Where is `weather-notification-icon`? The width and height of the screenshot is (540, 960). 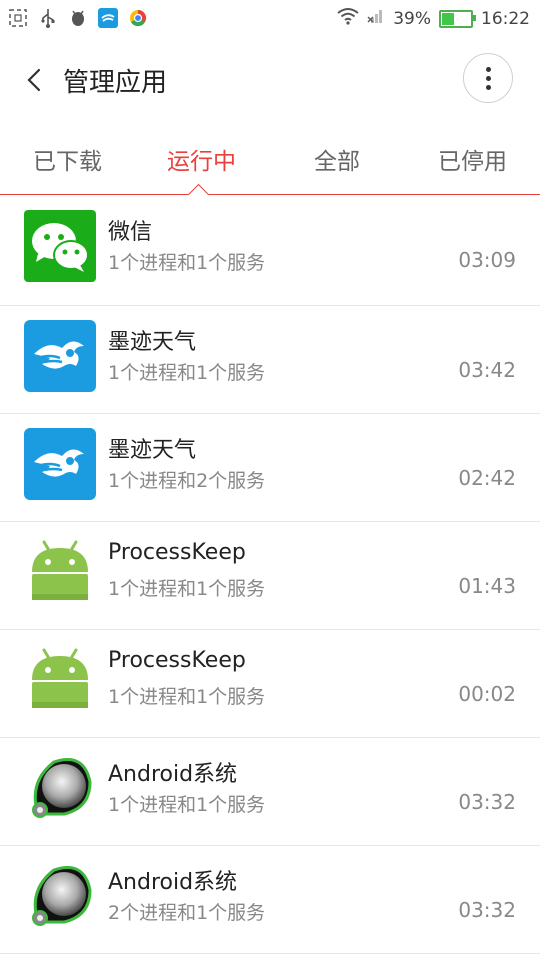
weather-notification-icon is located at coordinates (108, 18).